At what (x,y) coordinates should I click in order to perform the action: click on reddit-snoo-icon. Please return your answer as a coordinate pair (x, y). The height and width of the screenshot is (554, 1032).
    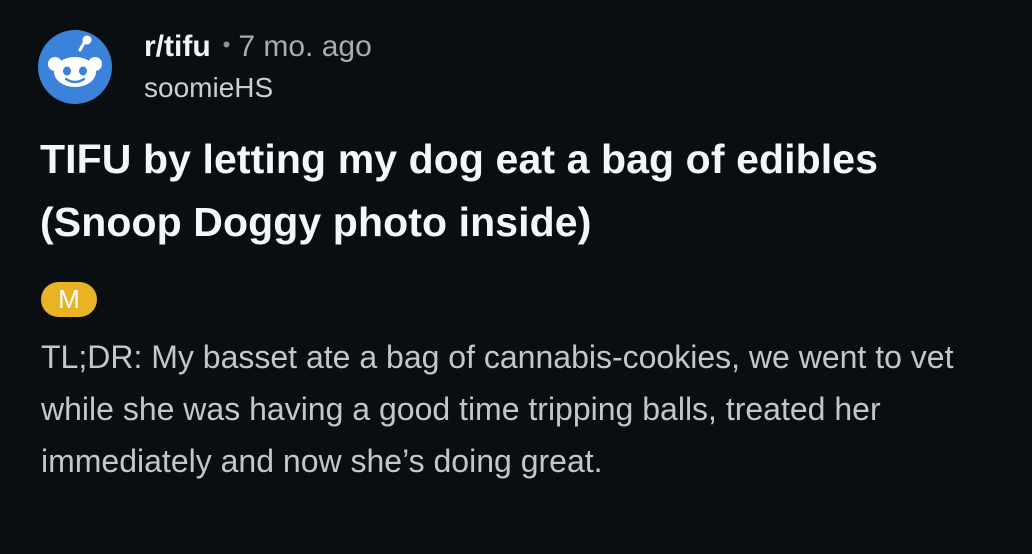
    Looking at the image, I should click on (75, 61).